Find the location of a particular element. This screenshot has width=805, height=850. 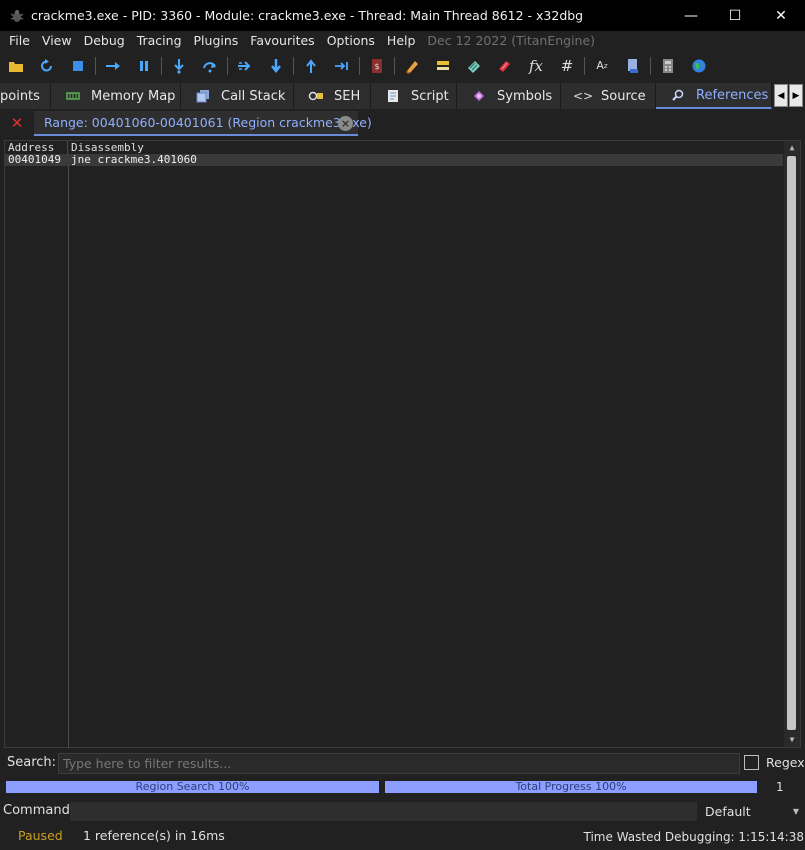

calculator-icon is located at coordinates (668, 66).